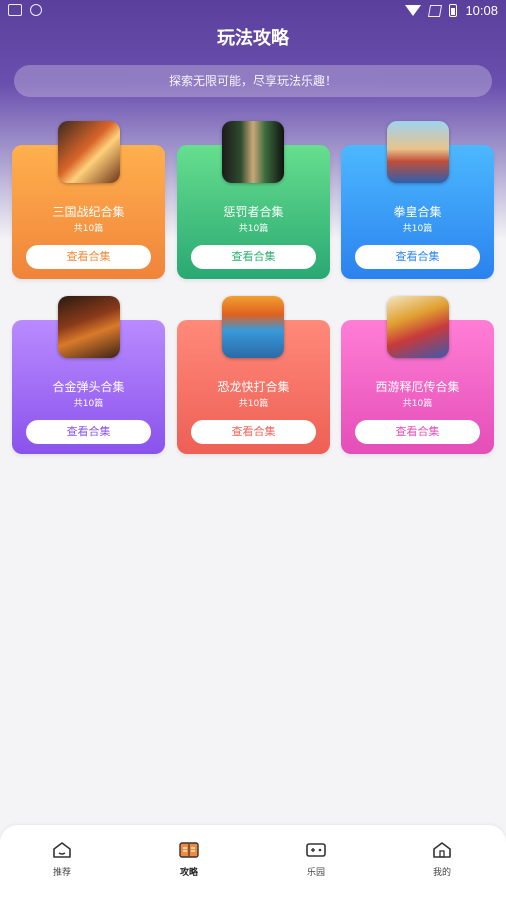  Describe the element at coordinates (253, 81) in the screenshot. I see `search-bar: 探索无限可能，尽享玩法乐趣！` at that location.